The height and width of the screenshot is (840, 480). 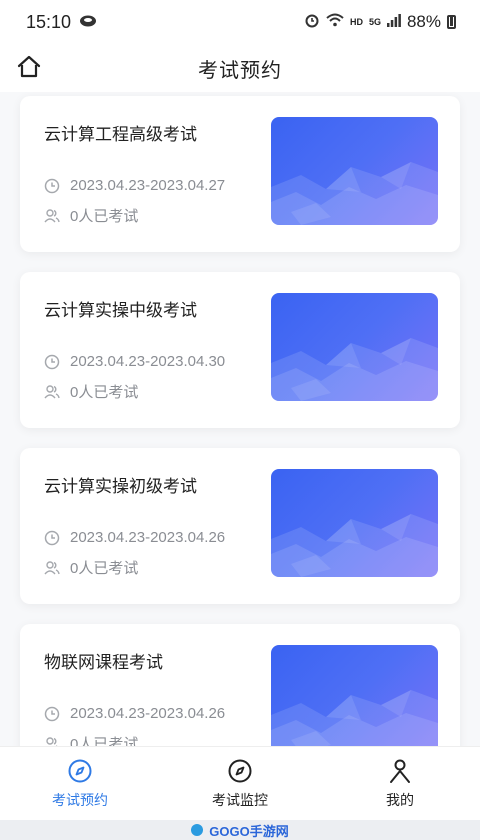 I want to click on watermark: GOGO手游网, so click(x=240, y=830).